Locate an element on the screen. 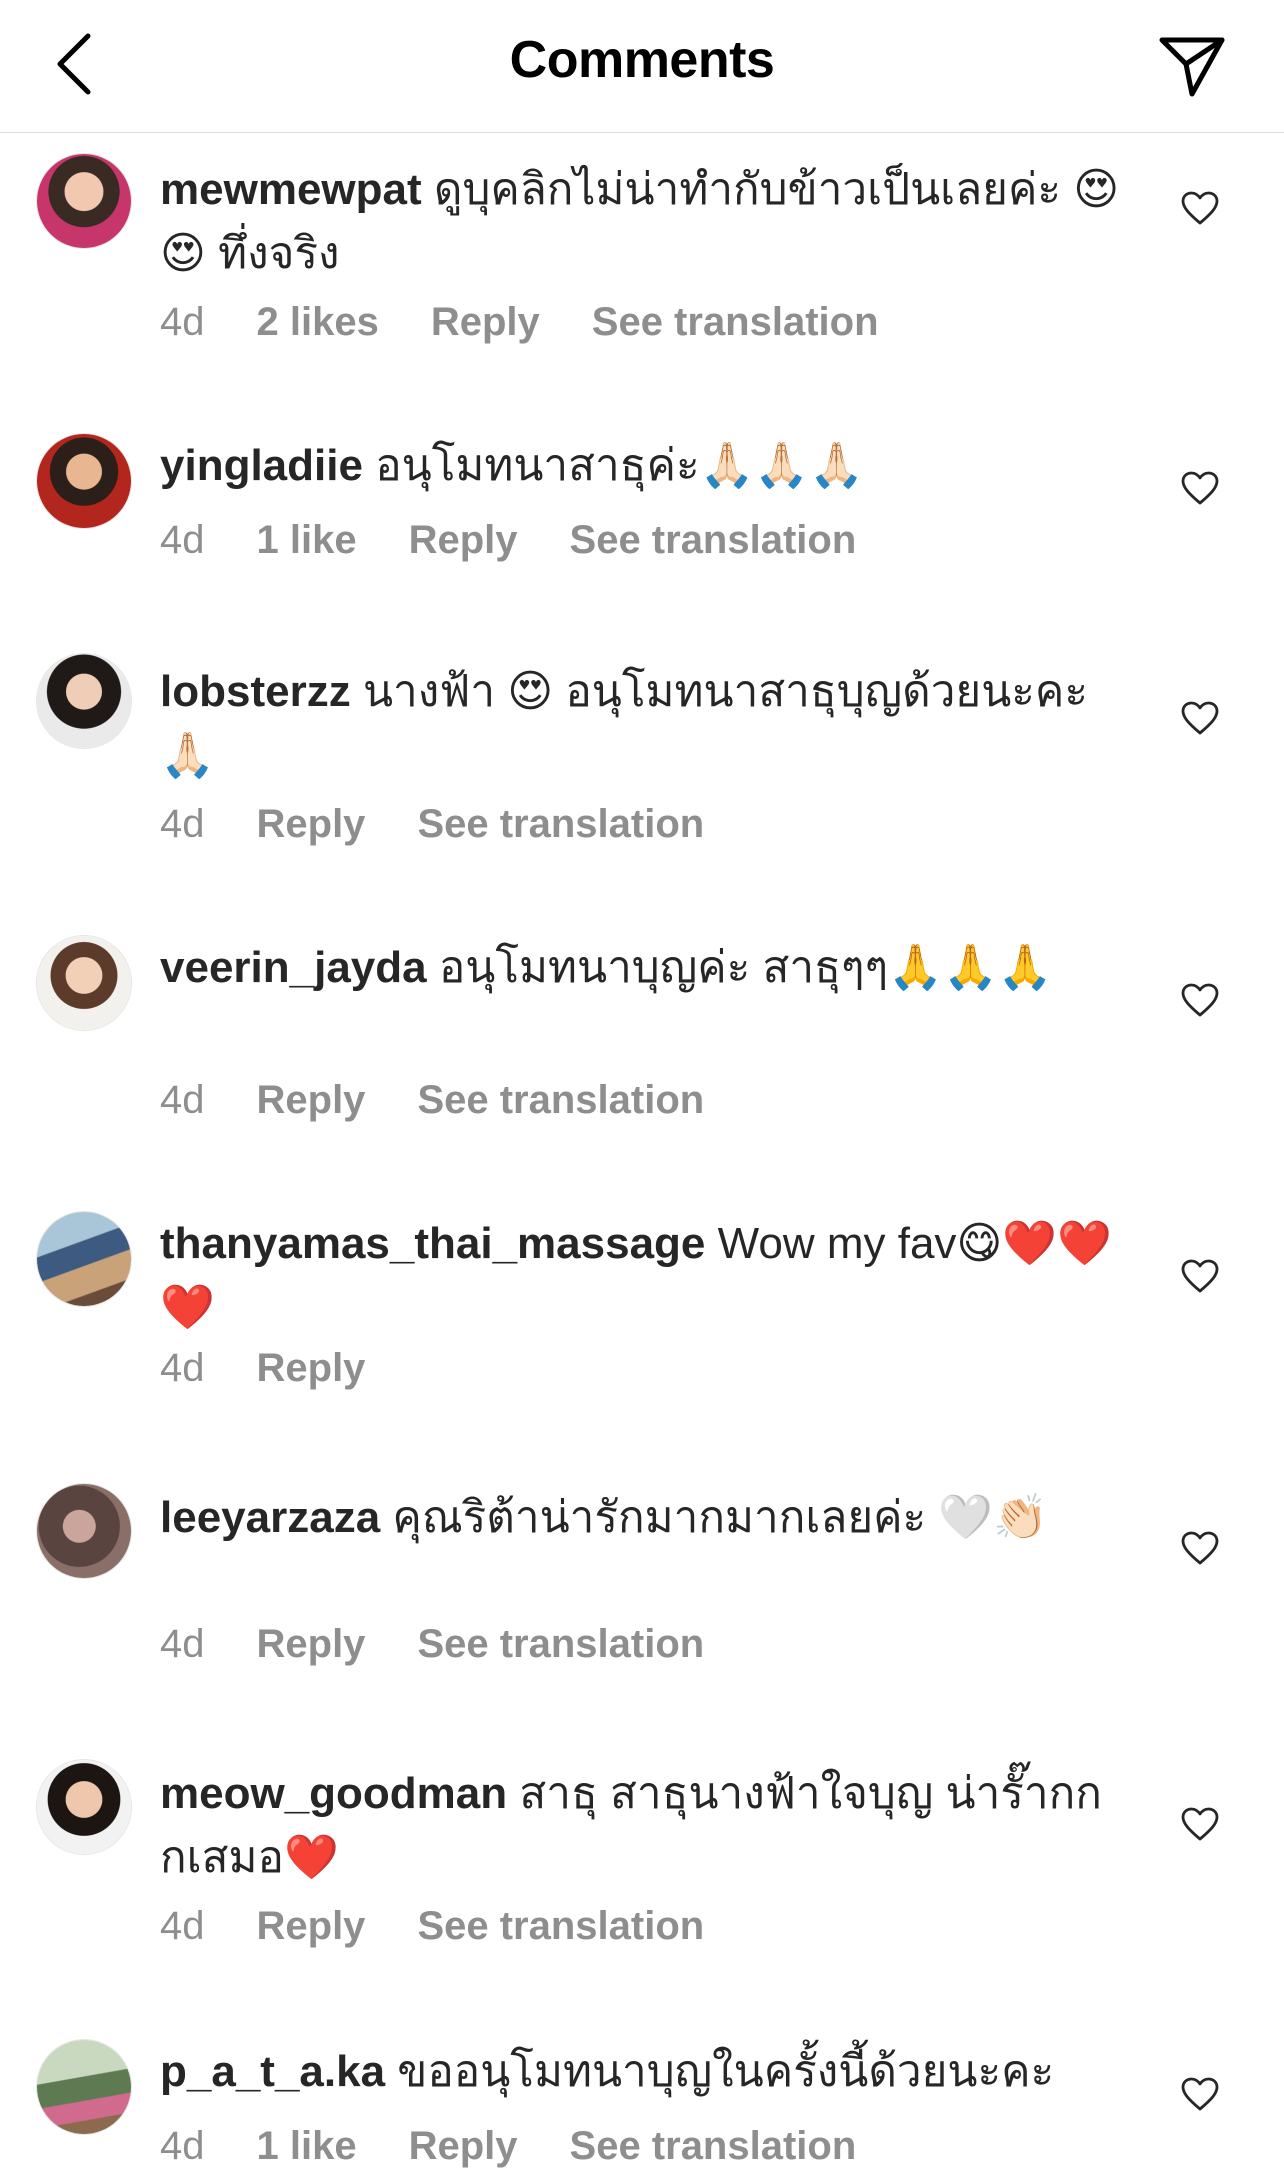 This screenshot has width=1284, height=2180. comment-username: lobsterzz is located at coordinates (255, 691).